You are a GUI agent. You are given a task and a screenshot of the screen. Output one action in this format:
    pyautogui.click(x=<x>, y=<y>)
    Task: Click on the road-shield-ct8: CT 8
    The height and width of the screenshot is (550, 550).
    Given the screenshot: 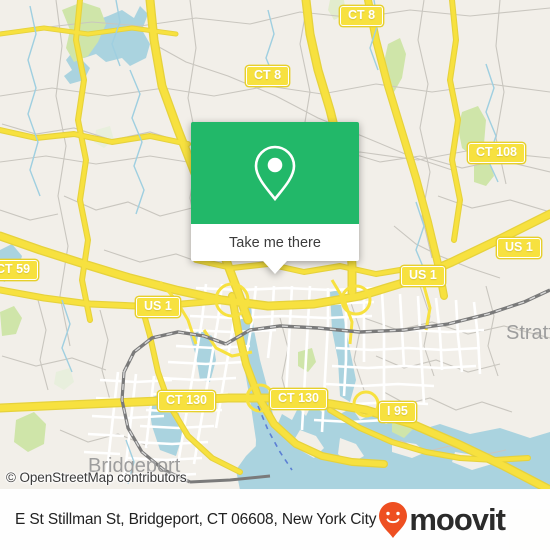 What is the action you would take?
    pyautogui.click(x=268, y=76)
    